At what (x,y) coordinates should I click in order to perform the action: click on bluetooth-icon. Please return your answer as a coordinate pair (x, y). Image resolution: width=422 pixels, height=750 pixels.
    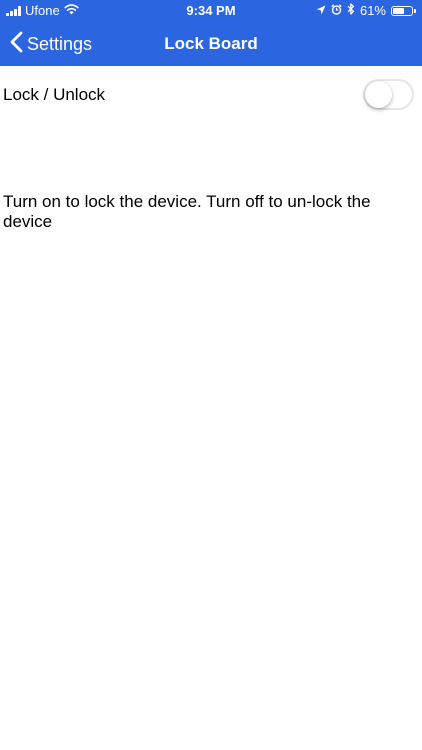
    Looking at the image, I should click on (351, 11).